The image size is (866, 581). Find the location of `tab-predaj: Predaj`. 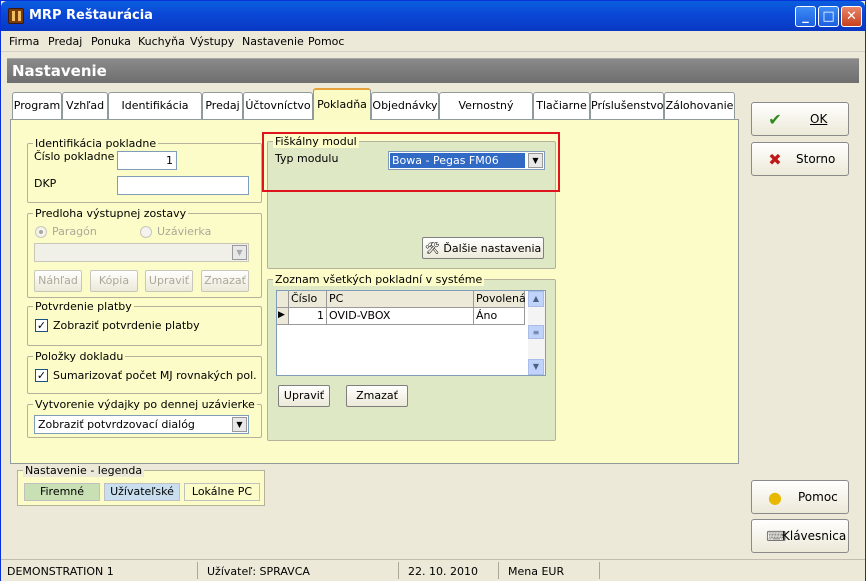

tab-predaj: Predaj is located at coordinates (222, 105).